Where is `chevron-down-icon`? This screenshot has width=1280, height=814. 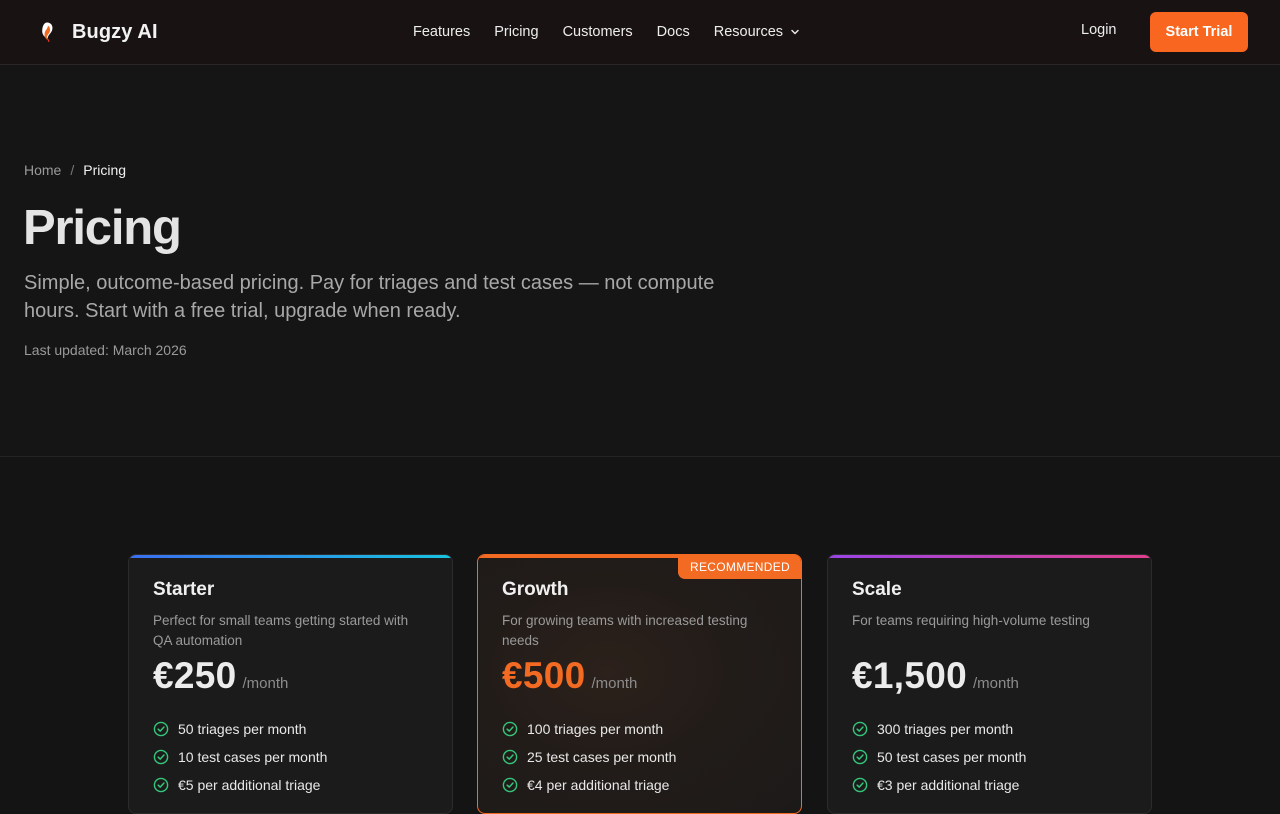
chevron-down-icon is located at coordinates (795, 32).